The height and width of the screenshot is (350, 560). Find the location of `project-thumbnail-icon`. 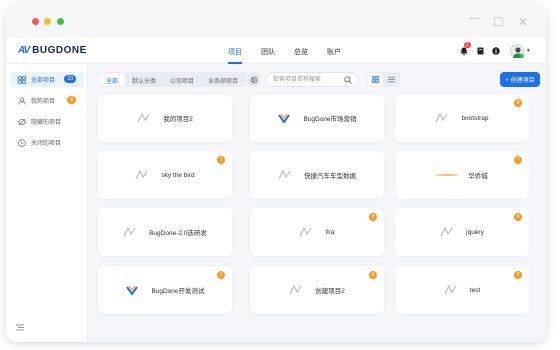

project-thumbnail-icon is located at coordinates (447, 175).